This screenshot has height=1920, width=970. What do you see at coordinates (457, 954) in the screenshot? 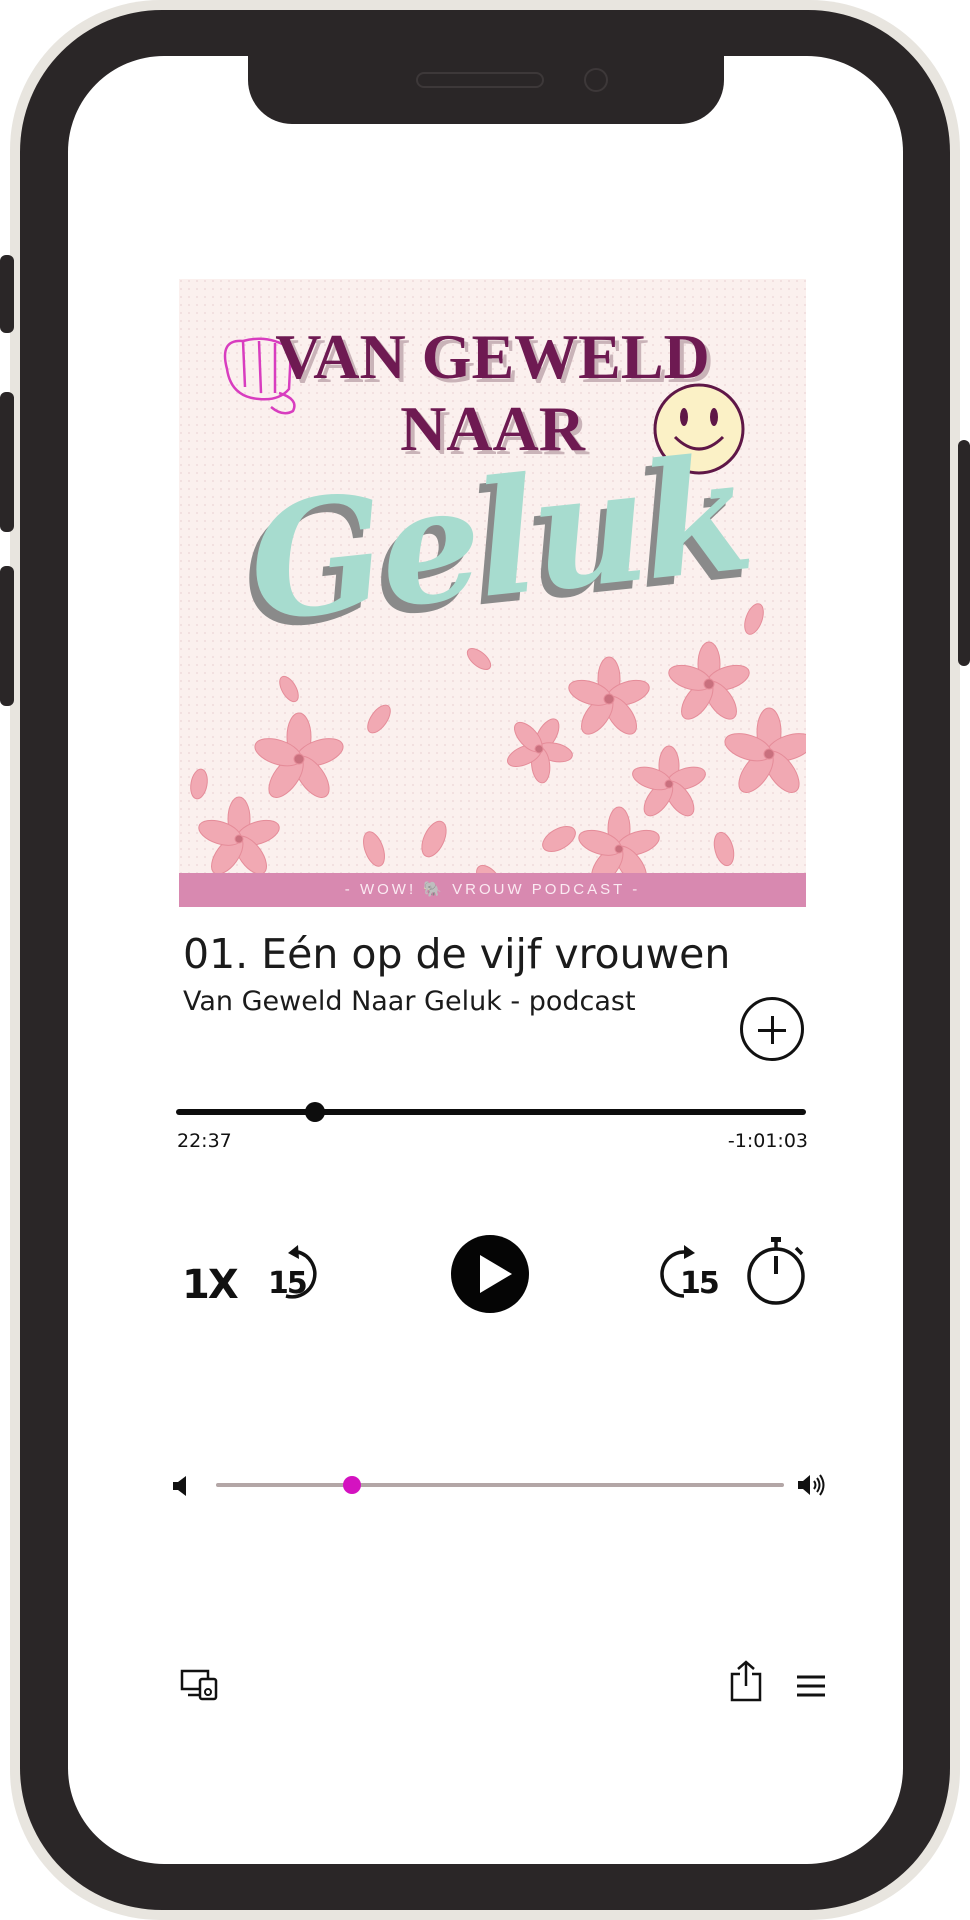
I see `episode-title: 01. Eén op de vijf vrouwen` at bounding box center [457, 954].